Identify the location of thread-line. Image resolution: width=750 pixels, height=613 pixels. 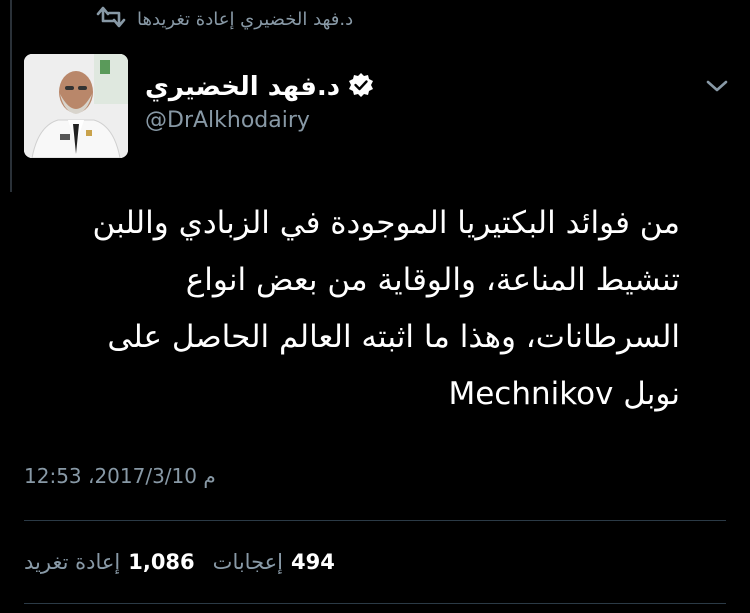
(11, 96).